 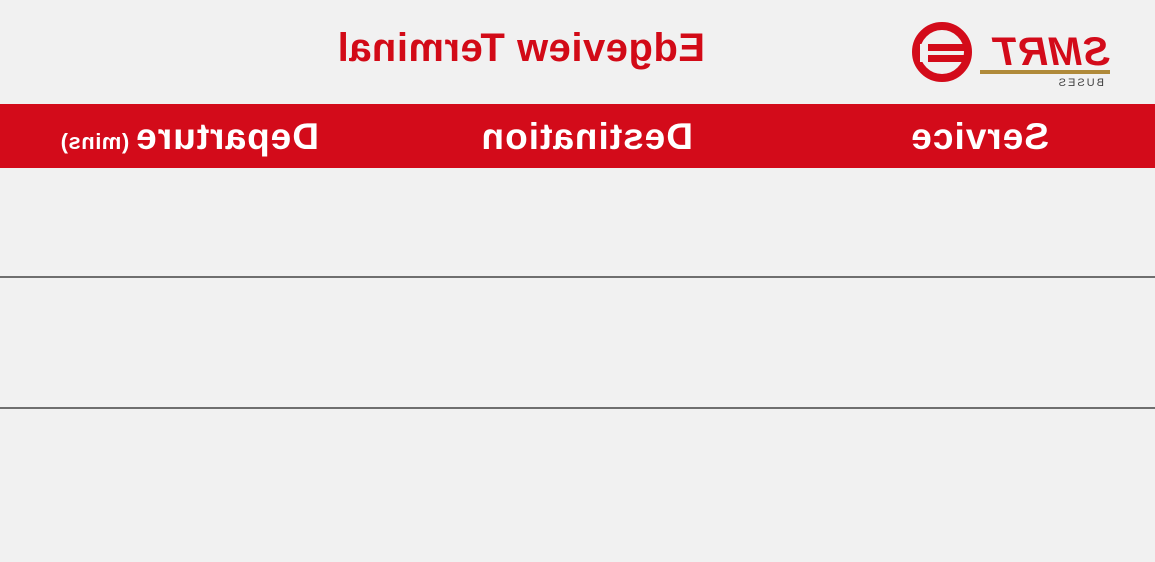 What do you see at coordinates (227, 136) in the screenshot?
I see `departure-label: Departure` at bounding box center [227, 136].